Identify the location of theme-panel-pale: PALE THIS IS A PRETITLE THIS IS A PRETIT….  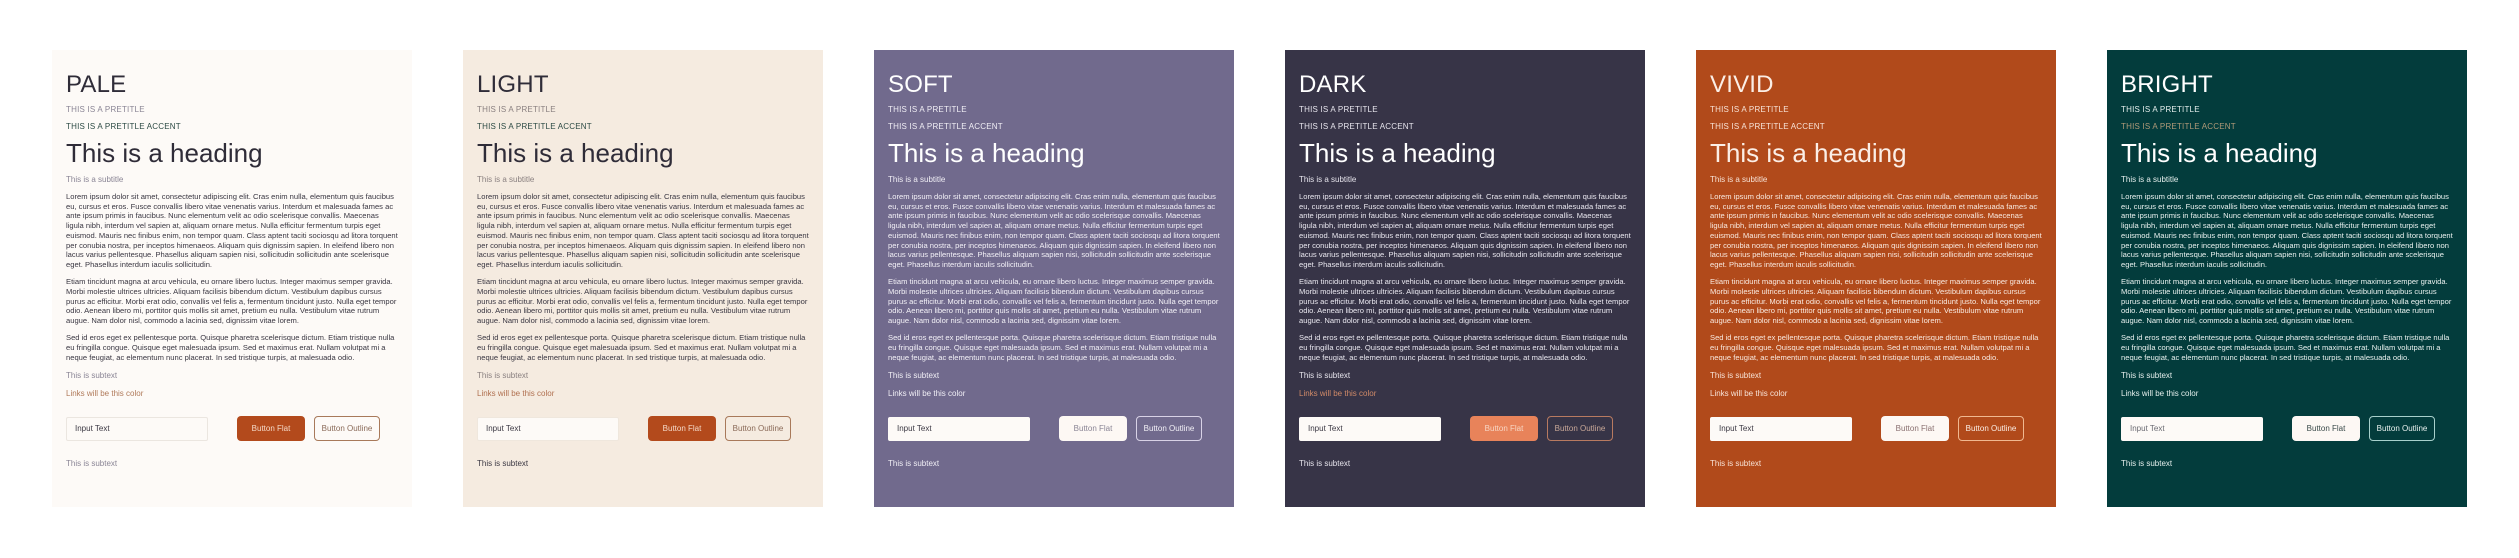
(232, 278).